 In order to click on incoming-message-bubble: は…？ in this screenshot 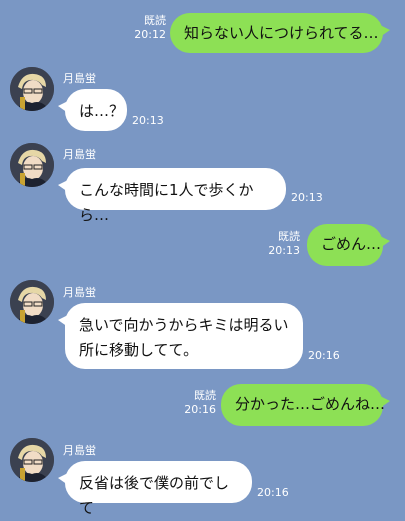, I will do `click(92, 110)`.